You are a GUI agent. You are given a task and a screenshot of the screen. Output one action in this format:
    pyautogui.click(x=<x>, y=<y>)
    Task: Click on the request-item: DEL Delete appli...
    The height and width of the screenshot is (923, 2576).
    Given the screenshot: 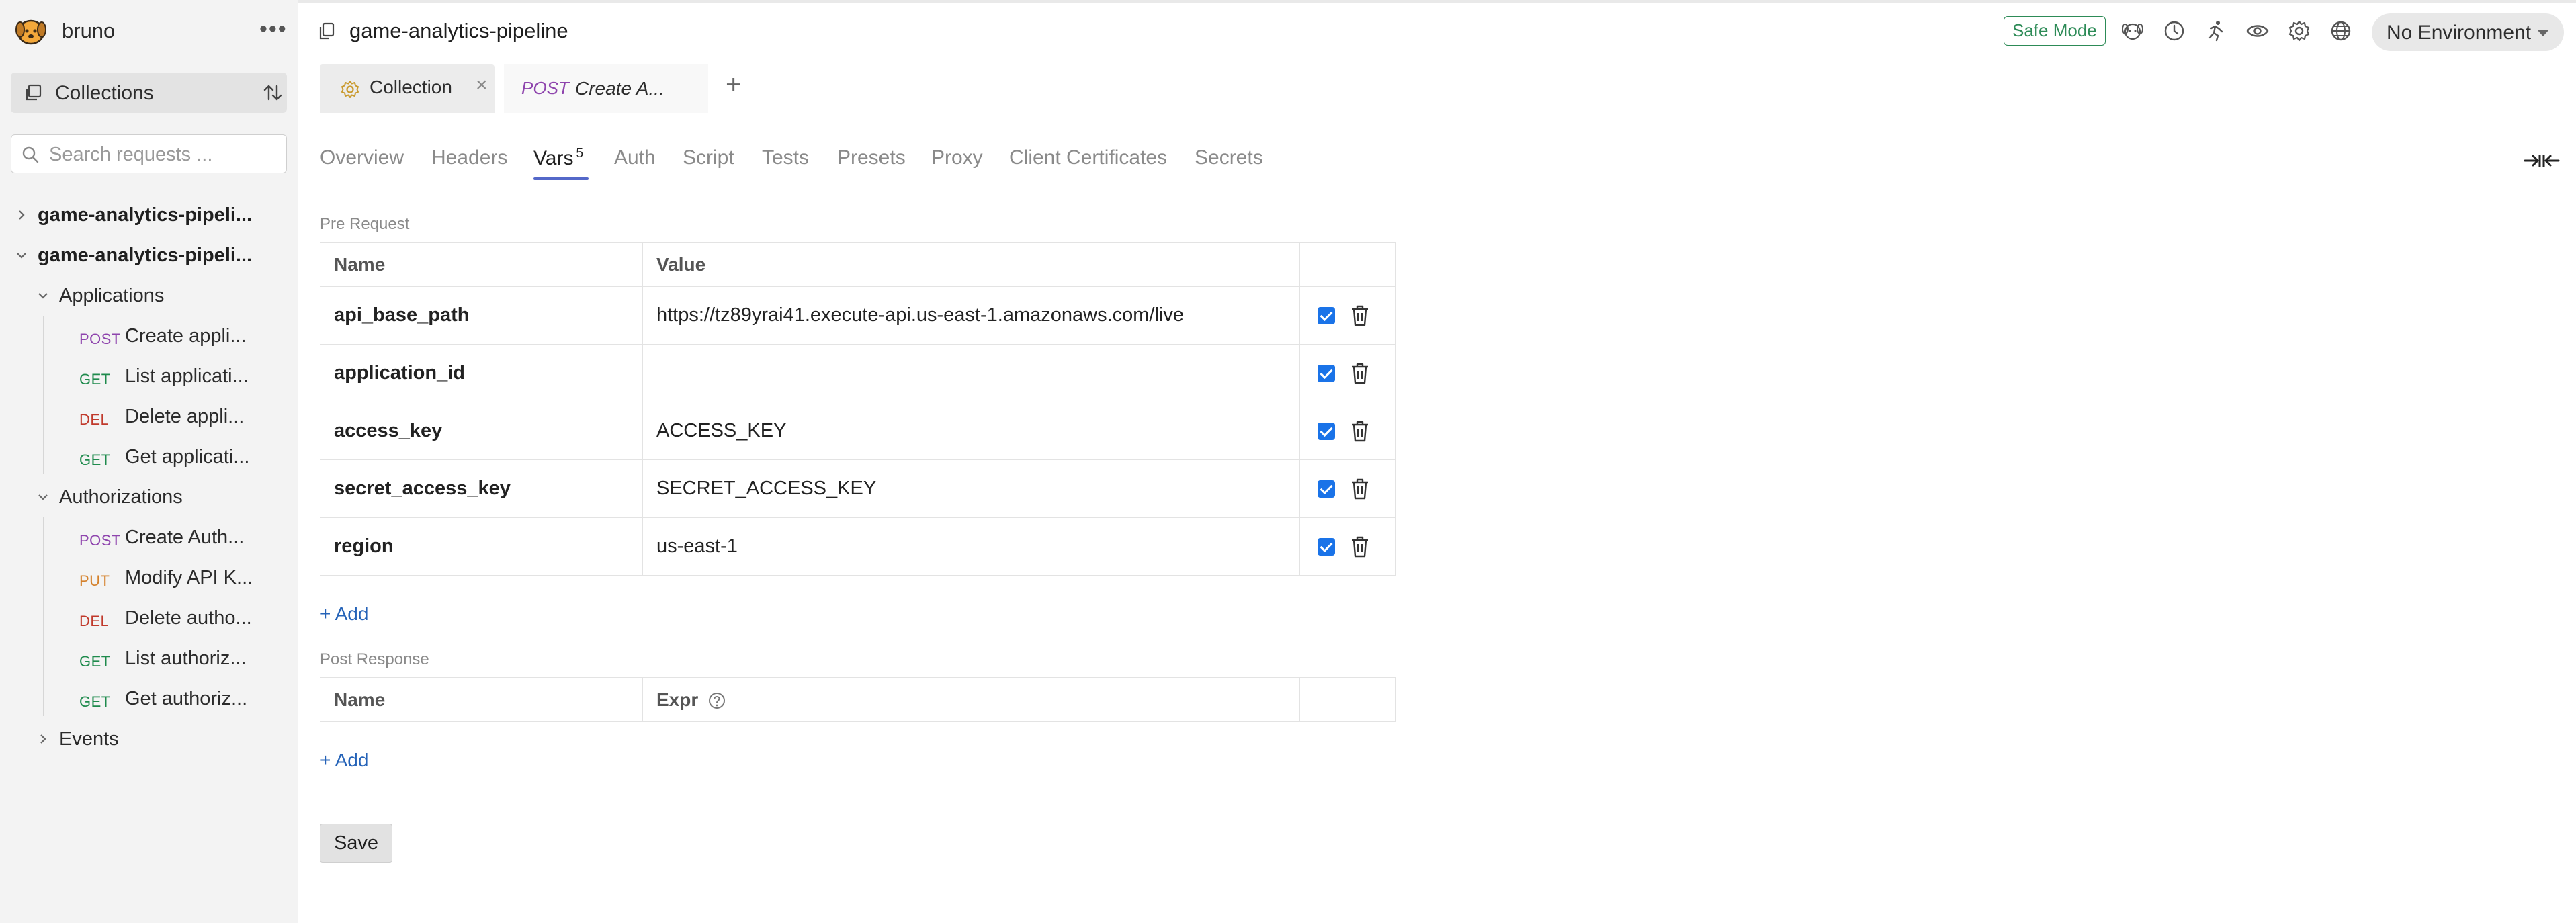 What is the action you would take?
    pyautogui.click(x=149, y=416)
    